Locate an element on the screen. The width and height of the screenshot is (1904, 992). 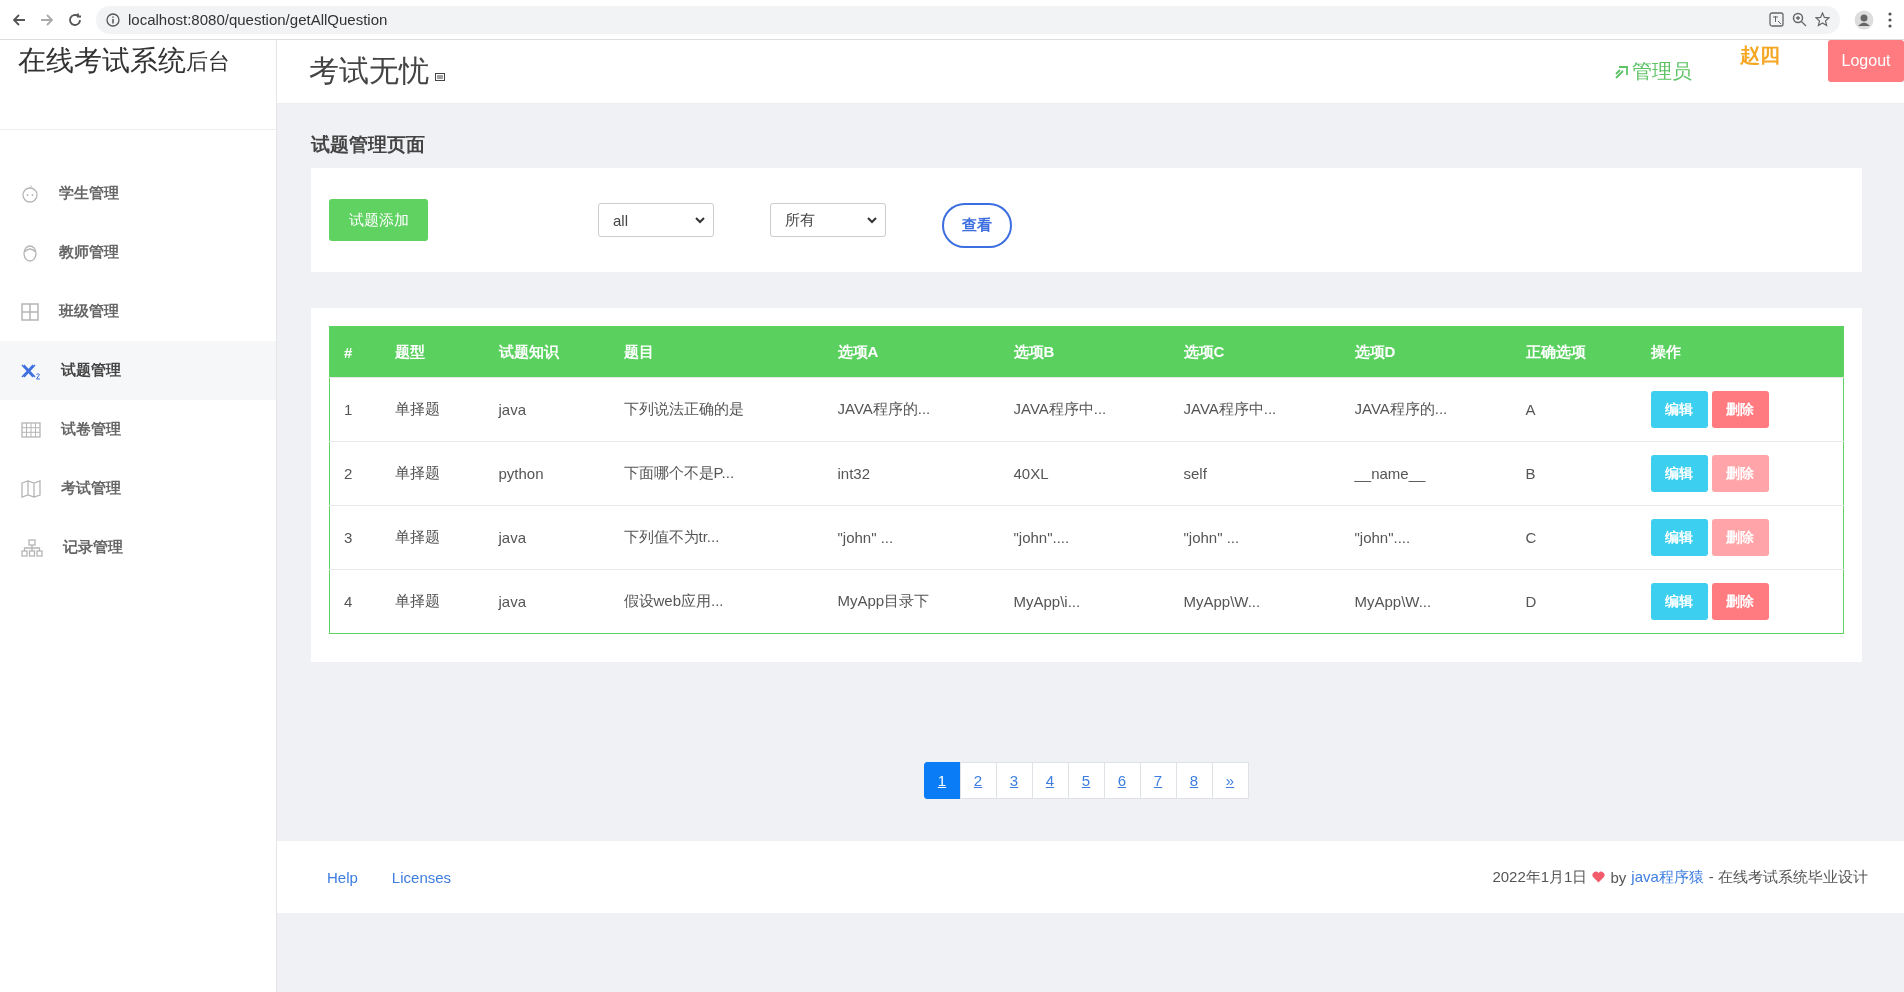
page-link: 7 is located at coordinates (1158, 780).